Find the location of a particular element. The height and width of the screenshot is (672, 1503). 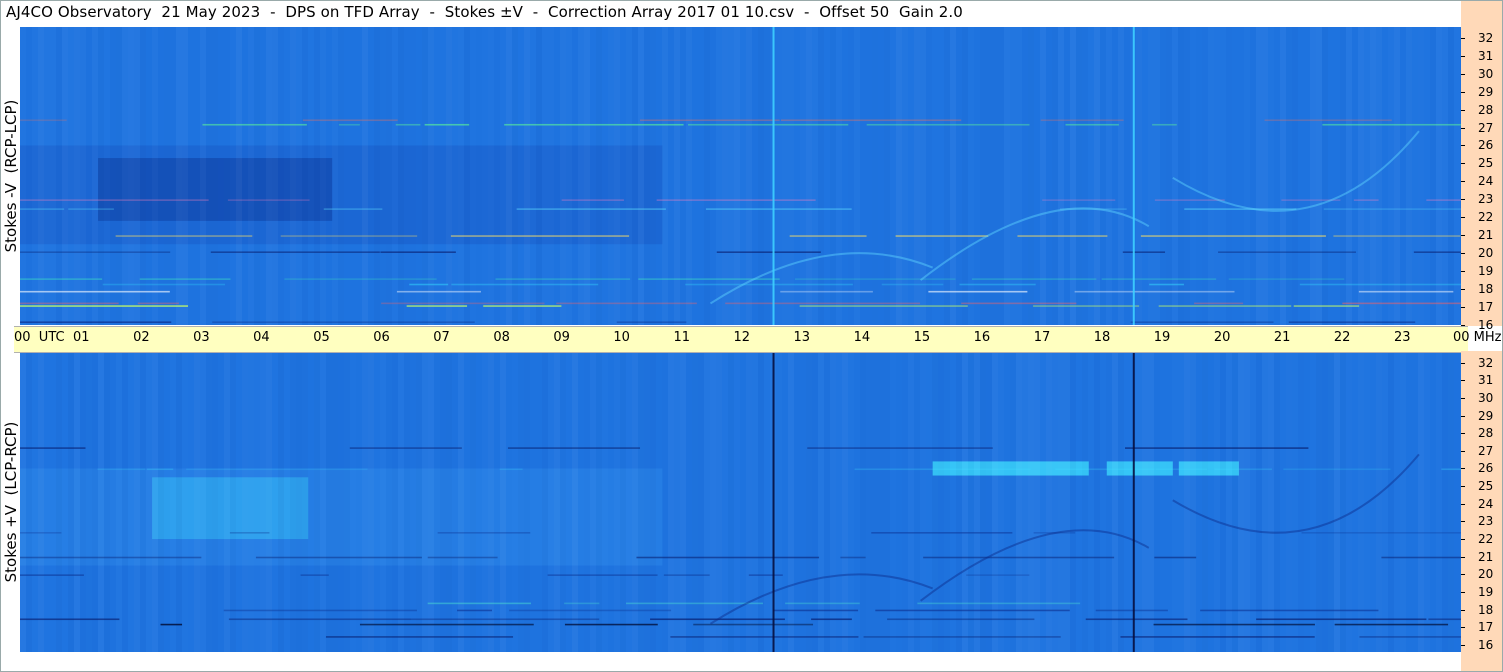

utc-tick-label: 22 is located at coordinates (1342, 337).